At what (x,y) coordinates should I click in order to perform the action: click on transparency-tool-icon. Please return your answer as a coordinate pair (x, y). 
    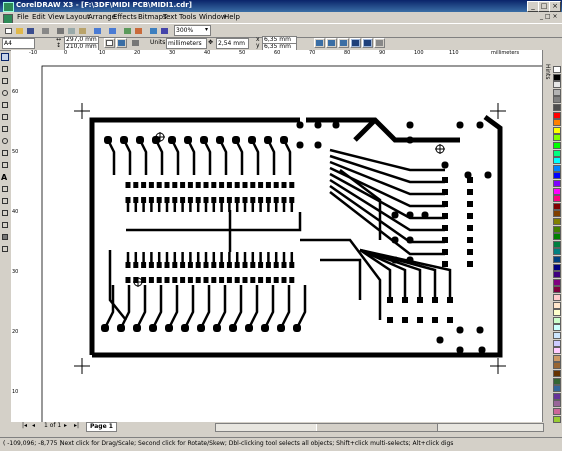
    Looking at the image, I should click on (5, 201).